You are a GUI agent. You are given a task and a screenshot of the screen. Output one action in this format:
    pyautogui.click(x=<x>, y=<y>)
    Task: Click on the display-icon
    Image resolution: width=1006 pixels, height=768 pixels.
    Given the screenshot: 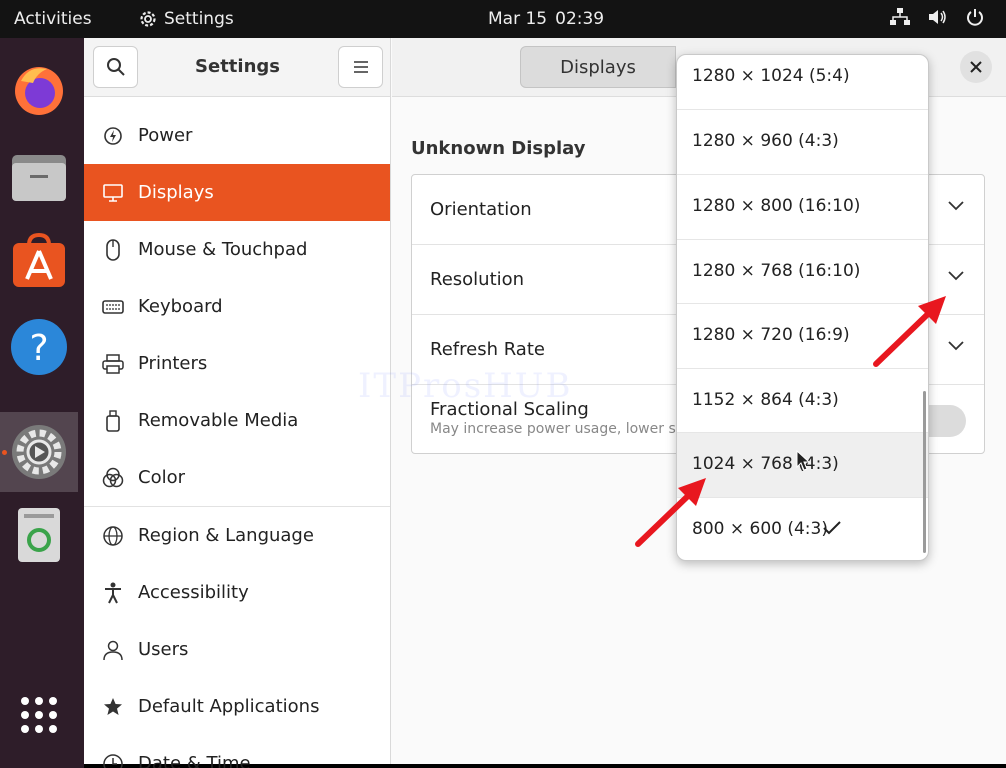 What is the action you would take?
    pyautogui.click(x=113, y=193)
    